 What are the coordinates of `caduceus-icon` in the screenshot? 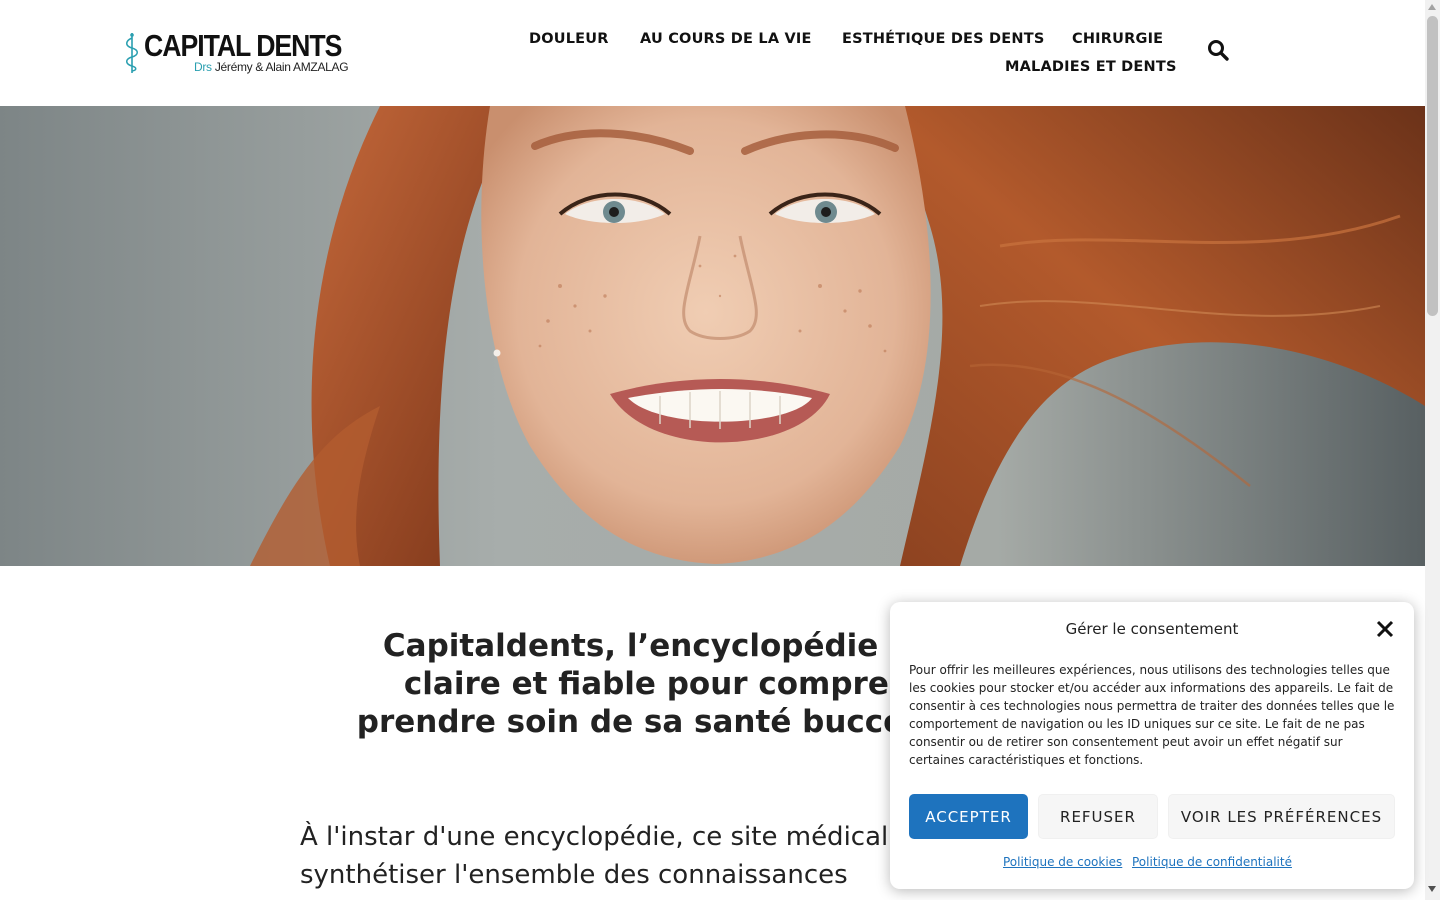 It's located at (132, 53).